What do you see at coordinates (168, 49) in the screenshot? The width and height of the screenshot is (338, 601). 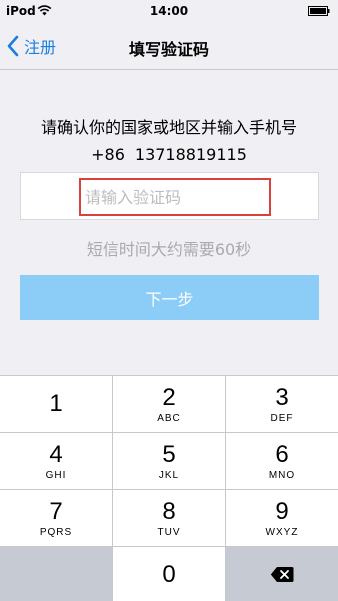 I see `page-title: 填写验证码` at bounding box center [168, 49].